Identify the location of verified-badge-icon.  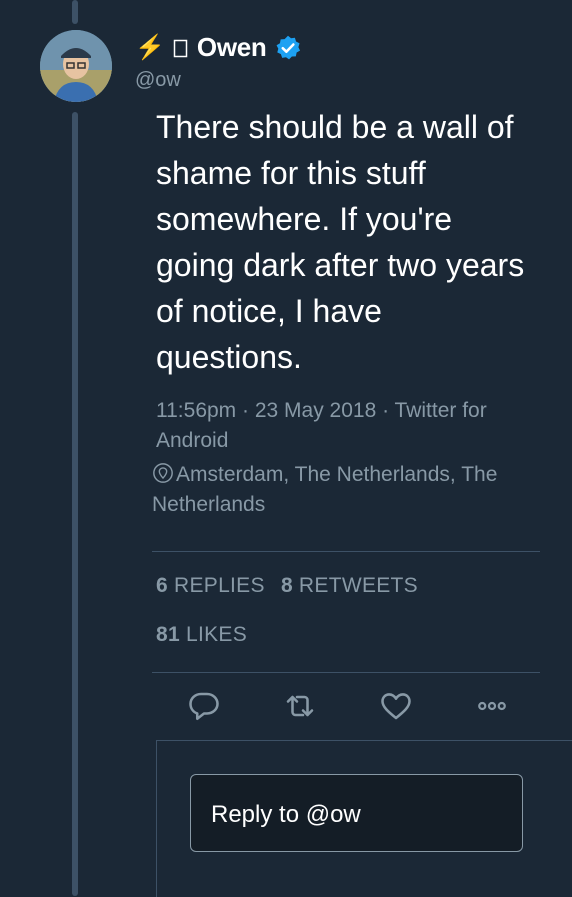
(289, 47).